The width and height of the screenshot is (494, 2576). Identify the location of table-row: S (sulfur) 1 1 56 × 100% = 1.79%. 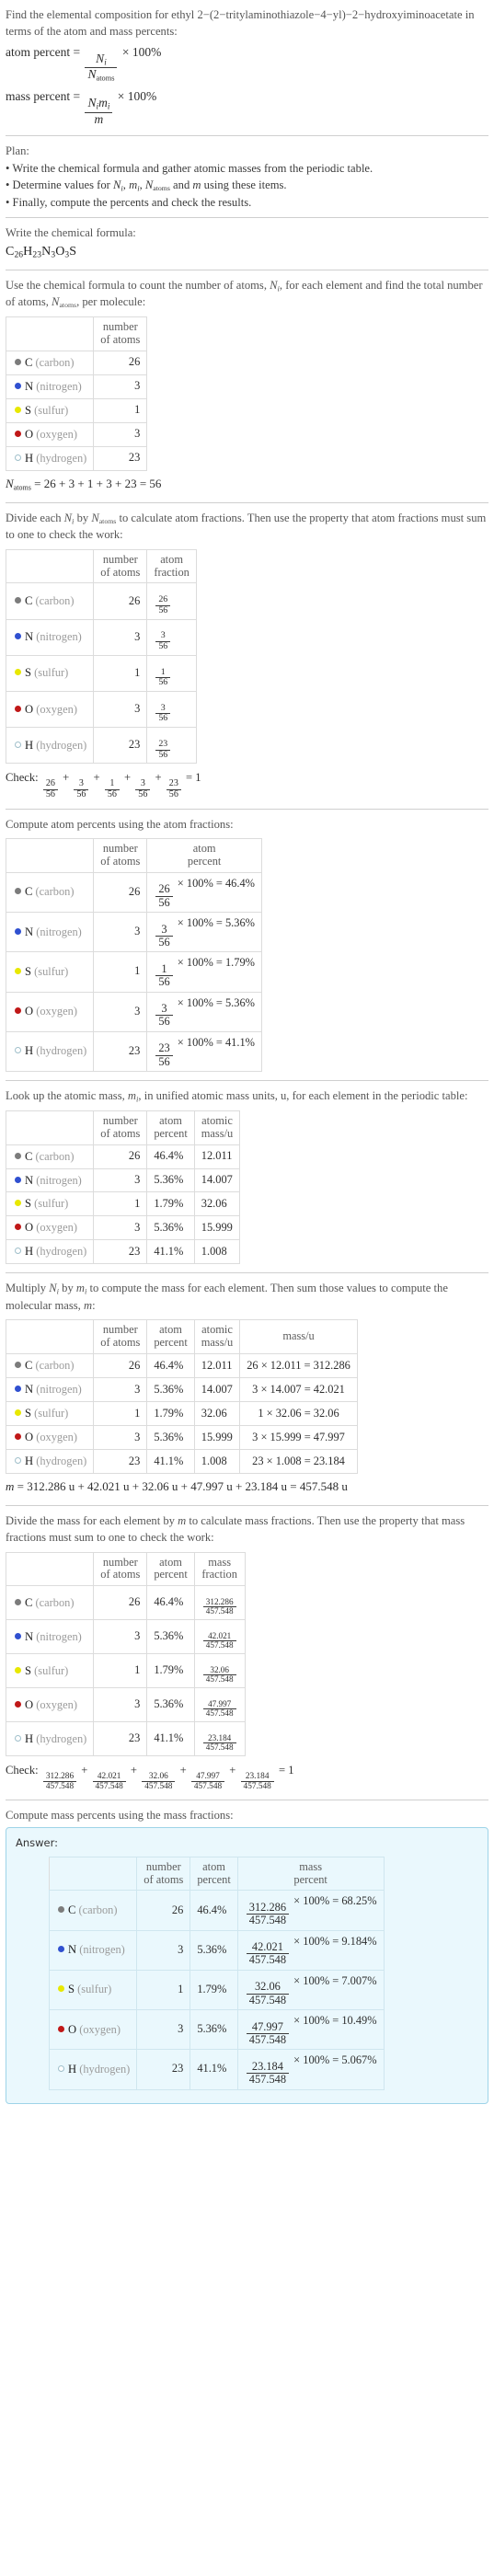
(133, 972).